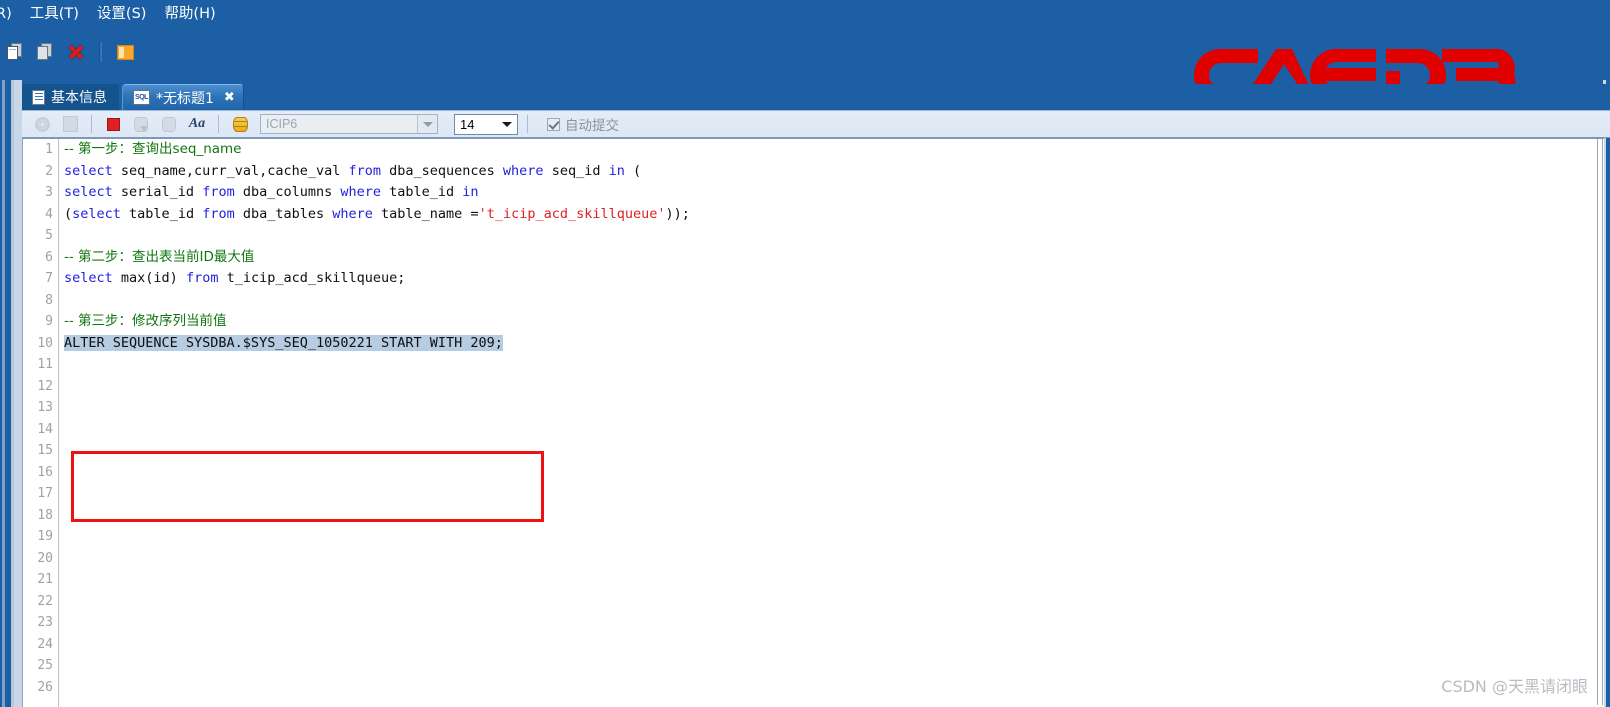 This screenshot has height=707, width=1610. I want to click on connection-select-value: ICIP6, so click(282, 124).